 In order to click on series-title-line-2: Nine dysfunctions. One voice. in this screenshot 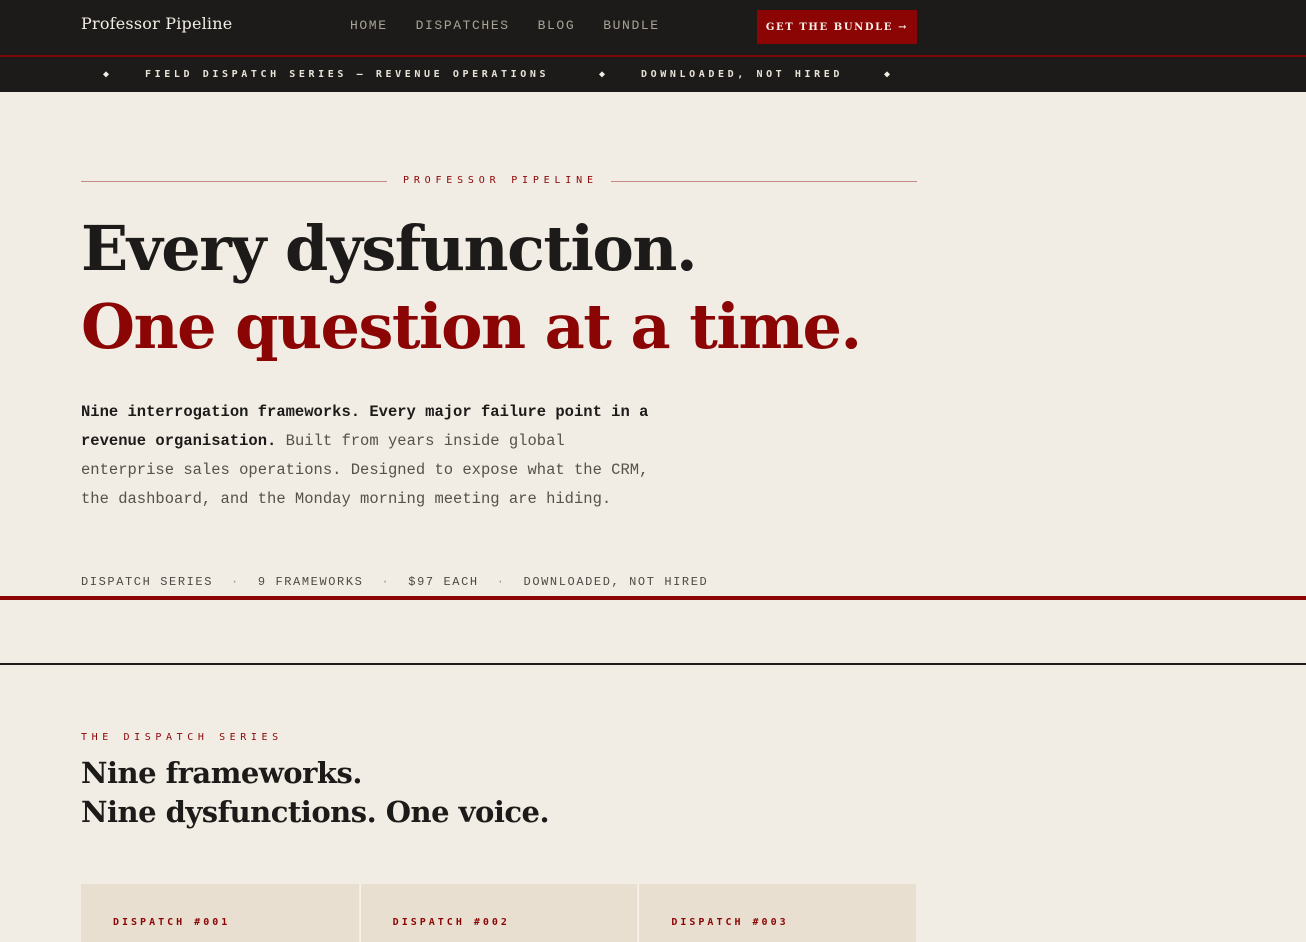, I will do `click(315, 812)`.